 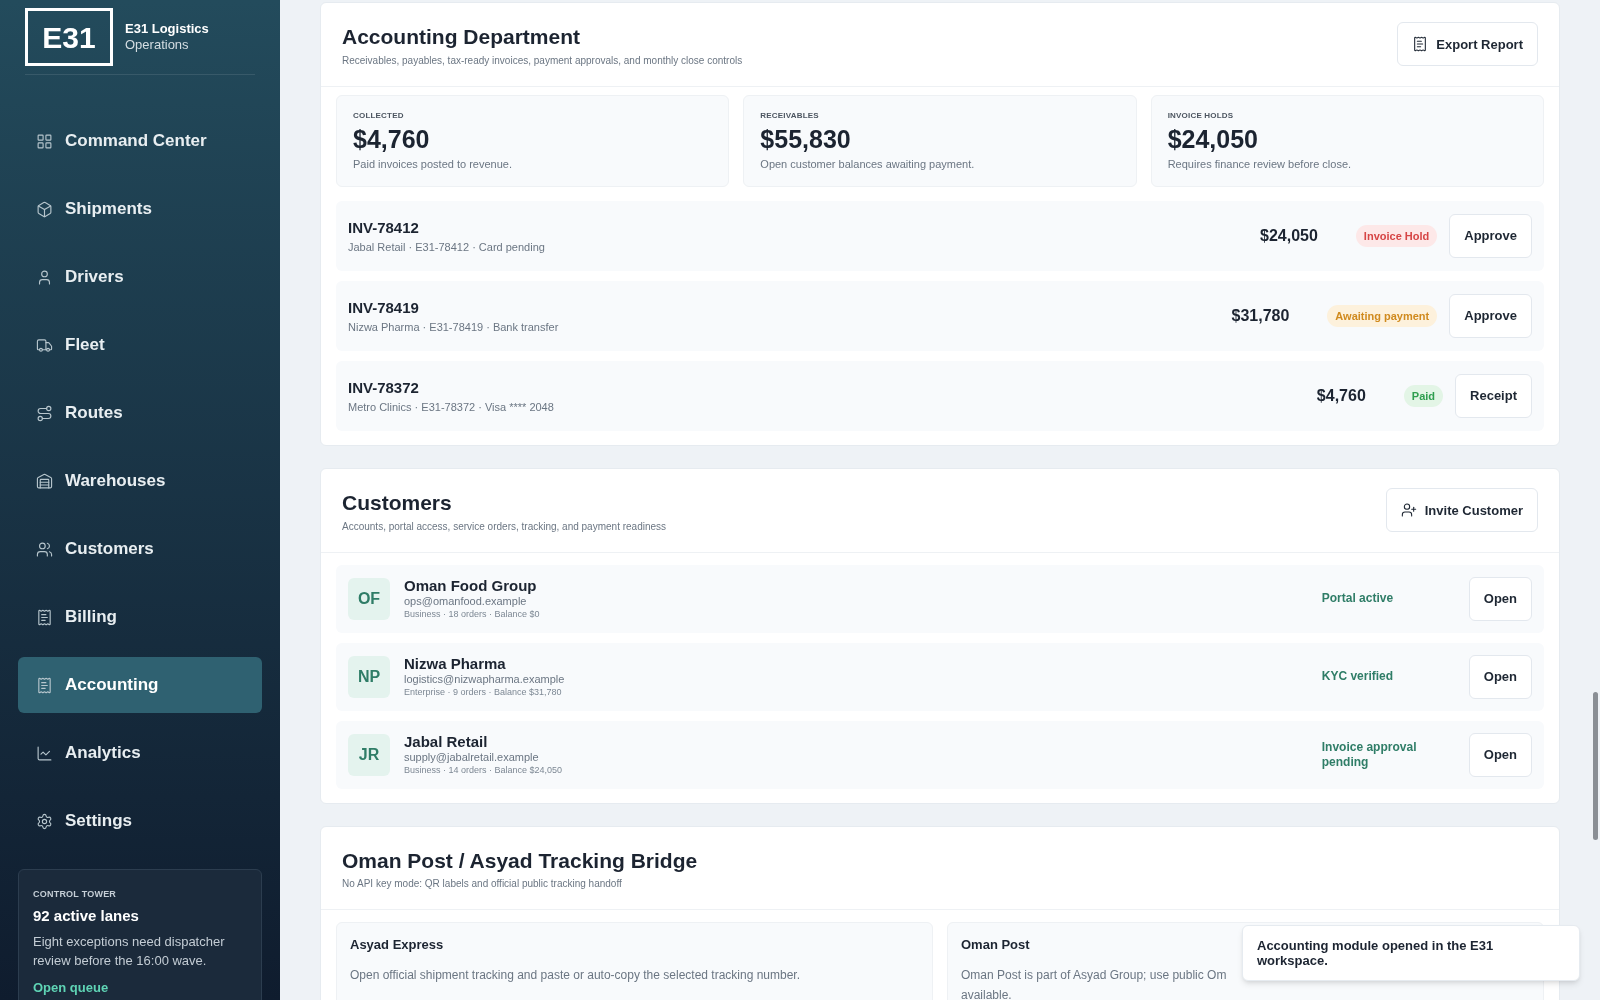 I want to click on customer-status: KYC verified, so click(x=1358, y=676).